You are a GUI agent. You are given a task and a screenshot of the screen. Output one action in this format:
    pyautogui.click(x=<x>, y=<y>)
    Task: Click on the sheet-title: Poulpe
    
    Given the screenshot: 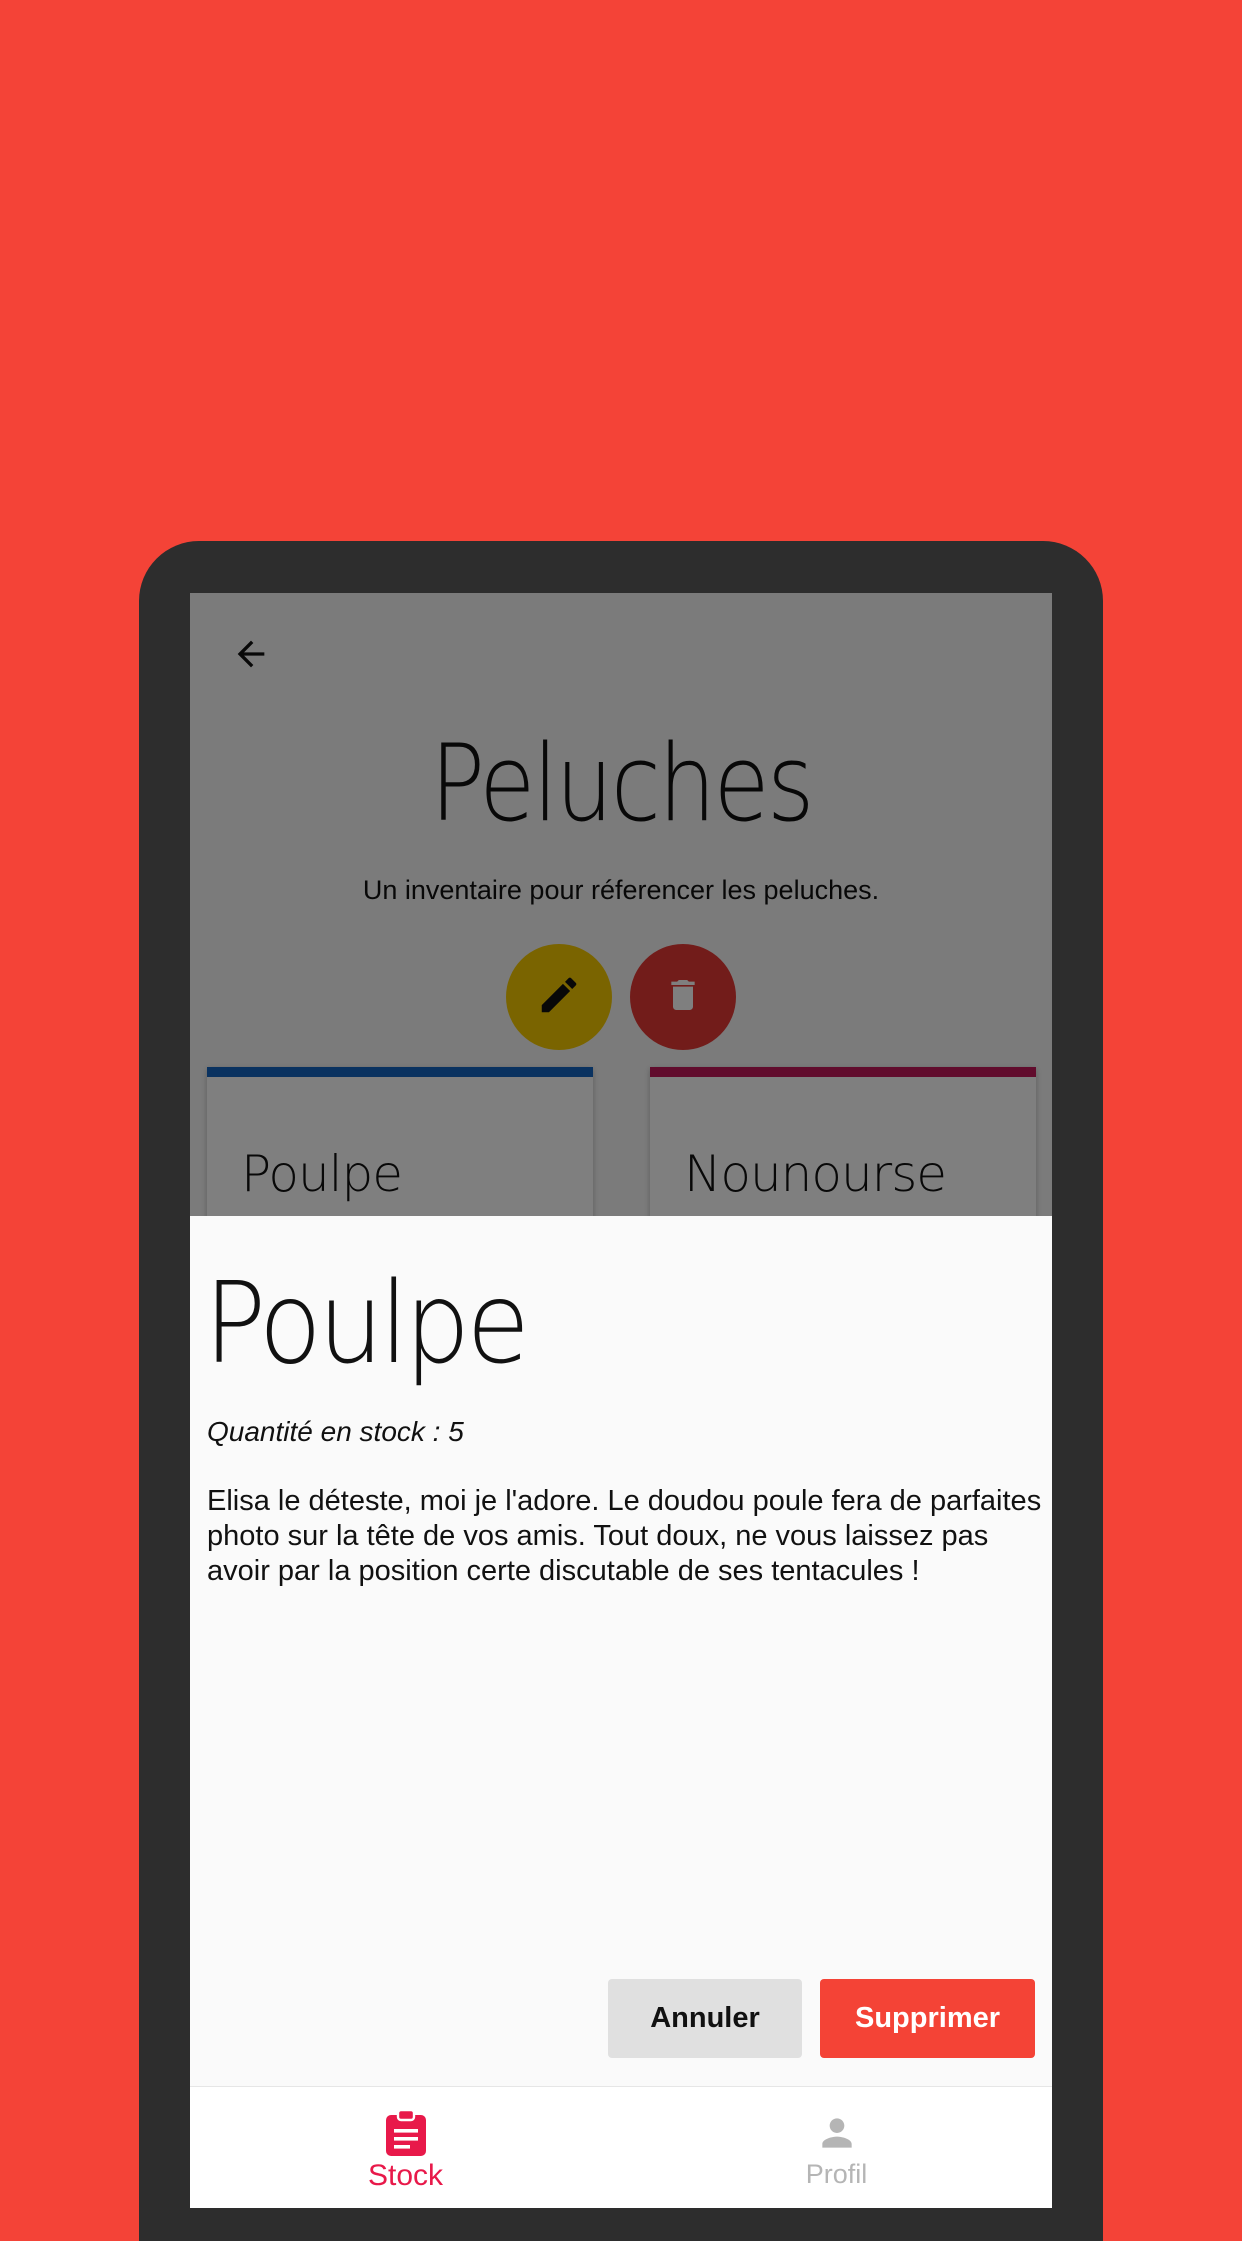 What is the action you would take?
    pyautogui.click(x=367, y=1324)
    